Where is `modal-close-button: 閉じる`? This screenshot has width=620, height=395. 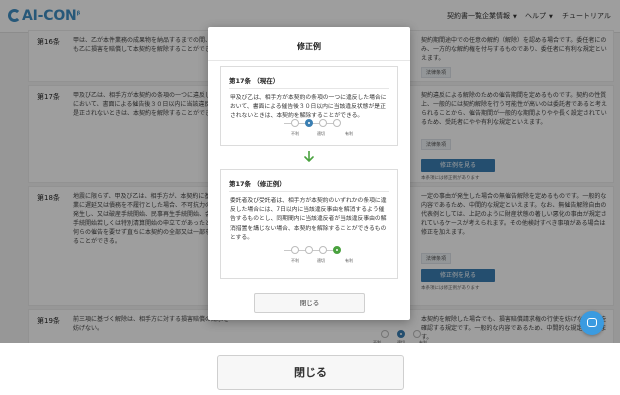
modal-close-button: 閉じる is located at coordinates (309, 303).